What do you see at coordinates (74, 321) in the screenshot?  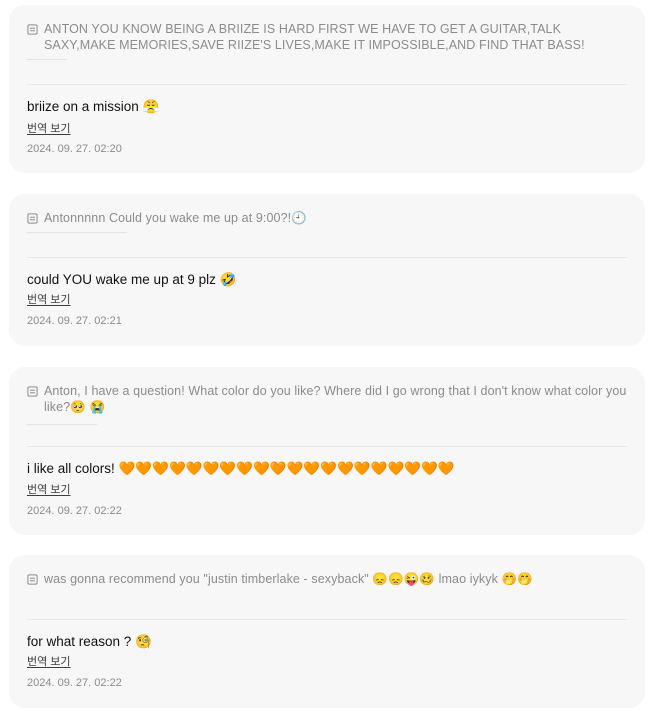 I see `timestamp: 2024. 09. 27. 02:21` at bounding box center [74, 321].